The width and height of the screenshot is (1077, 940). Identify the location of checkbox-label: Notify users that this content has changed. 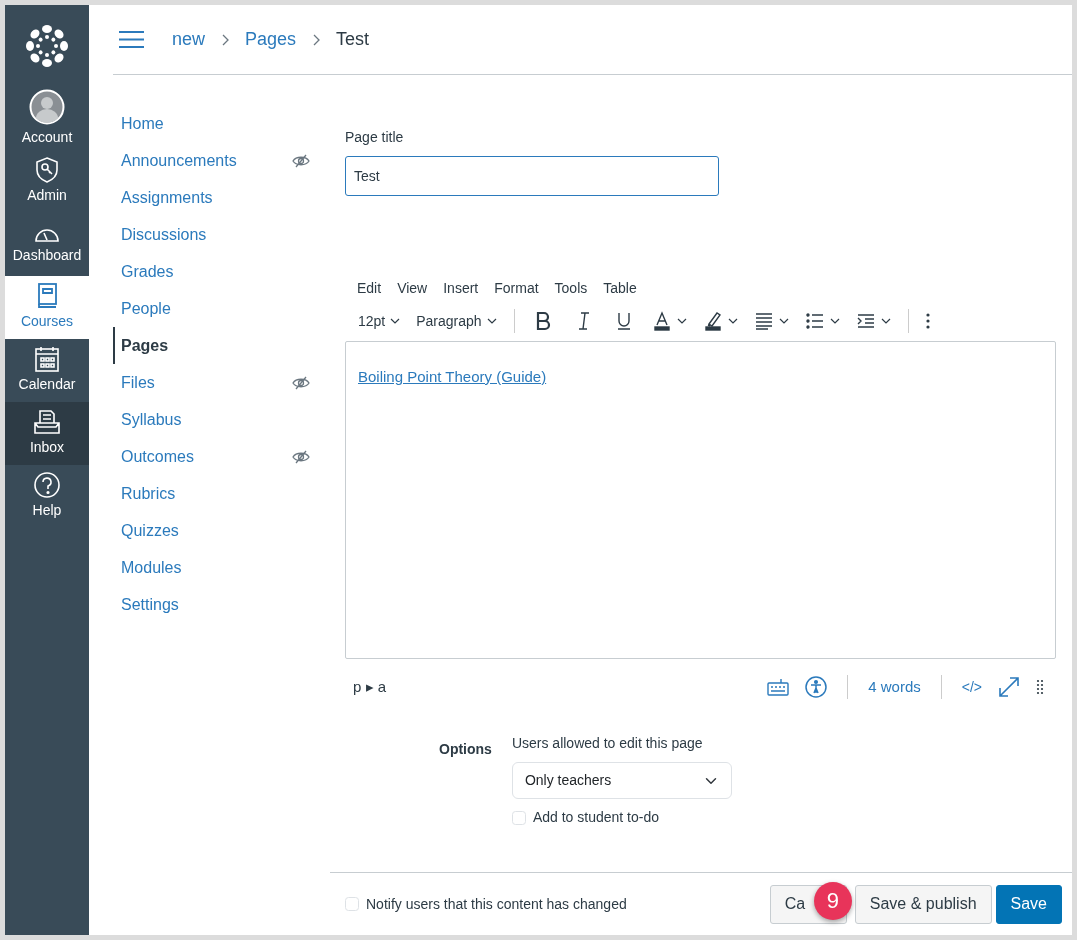
(496, 904).